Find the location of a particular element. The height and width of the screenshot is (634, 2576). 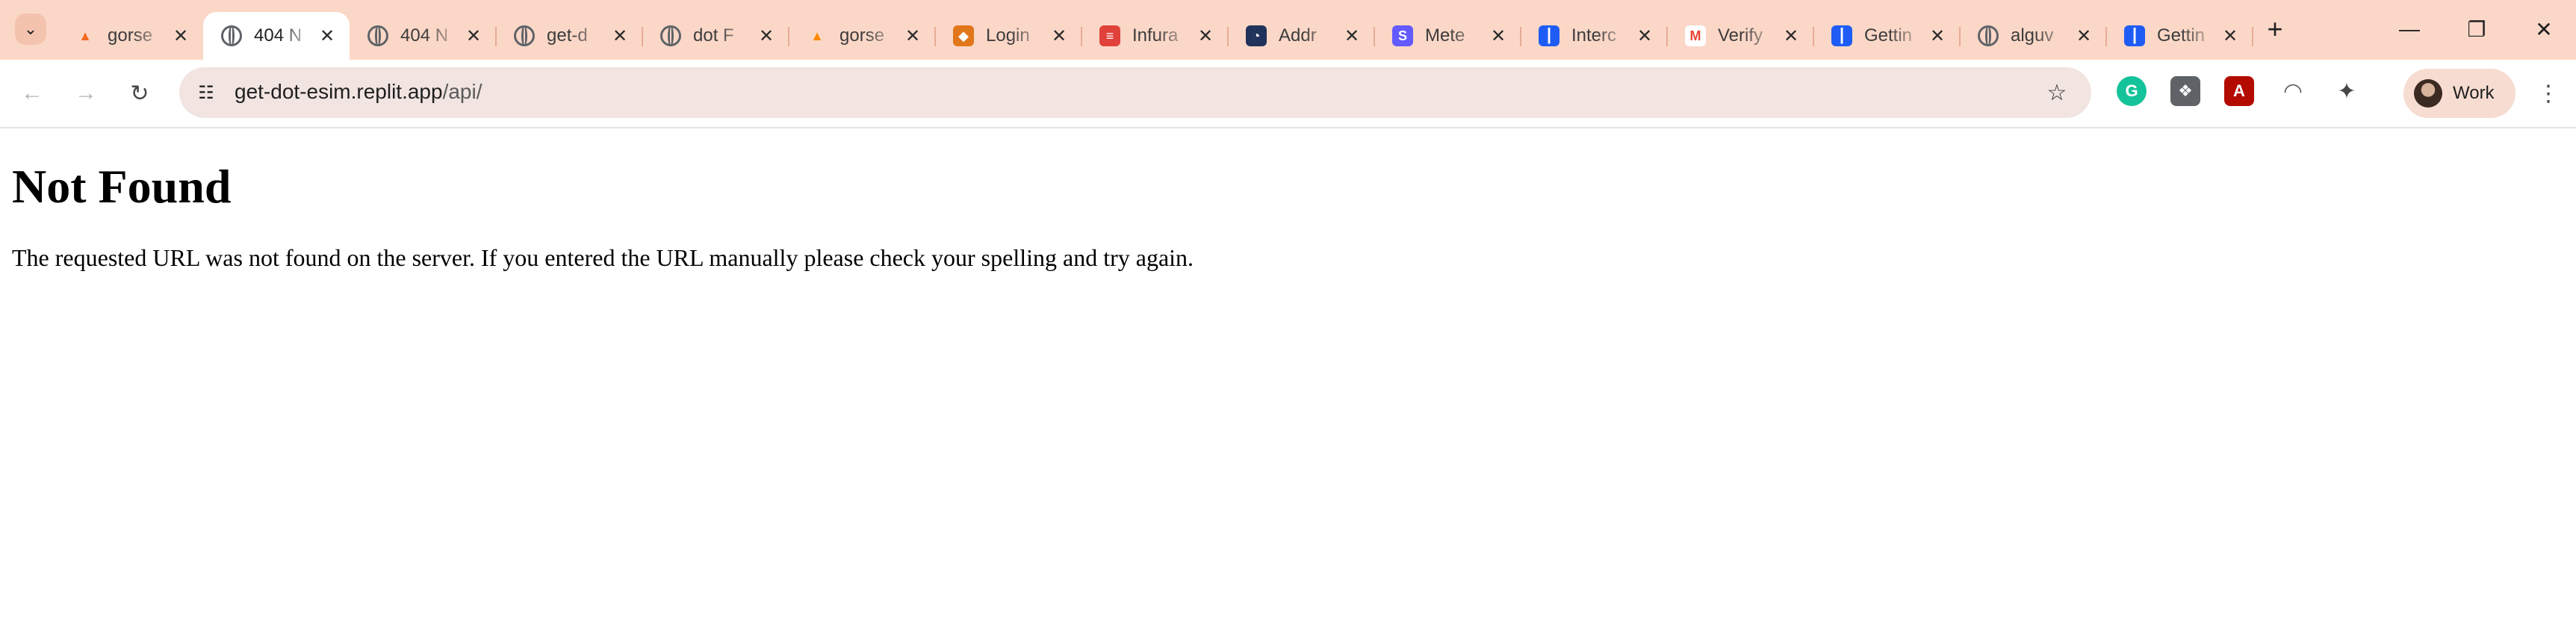

tab-title: alguv is located at coordinates (2032, 35).